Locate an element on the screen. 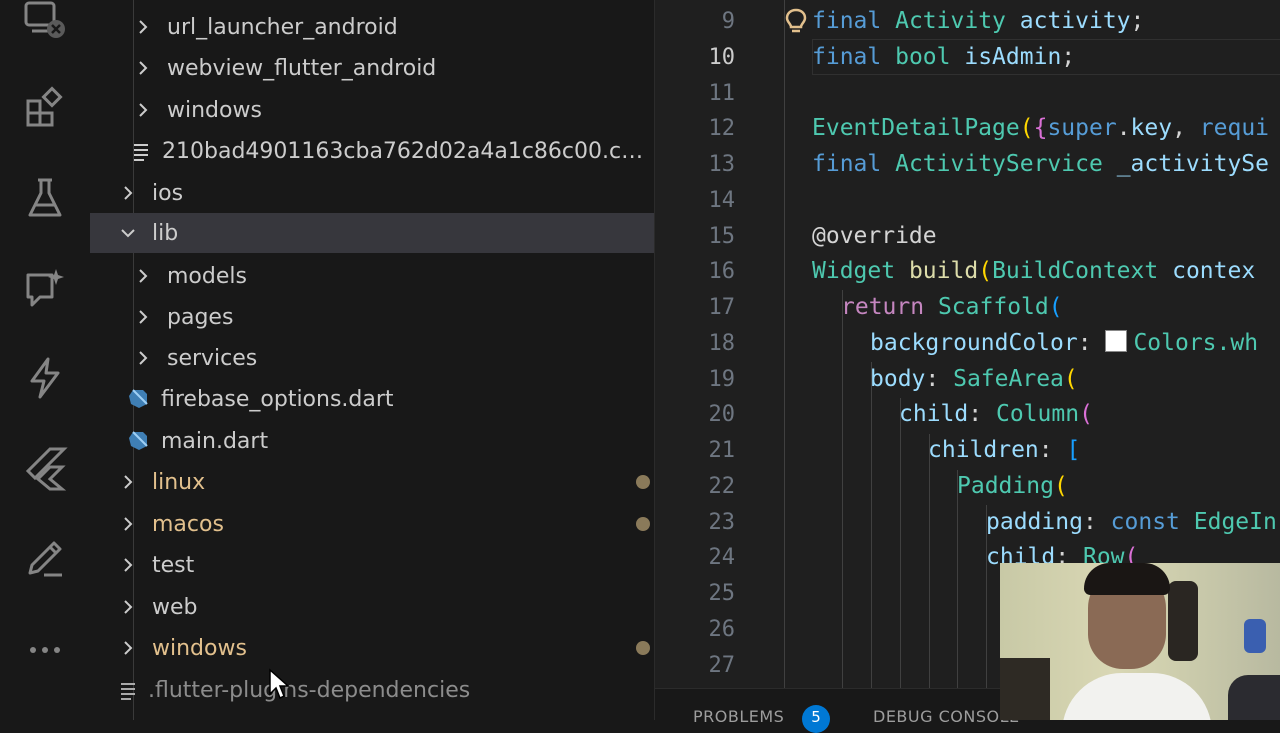  line-number: 15 is located at coordinates (722, 236).